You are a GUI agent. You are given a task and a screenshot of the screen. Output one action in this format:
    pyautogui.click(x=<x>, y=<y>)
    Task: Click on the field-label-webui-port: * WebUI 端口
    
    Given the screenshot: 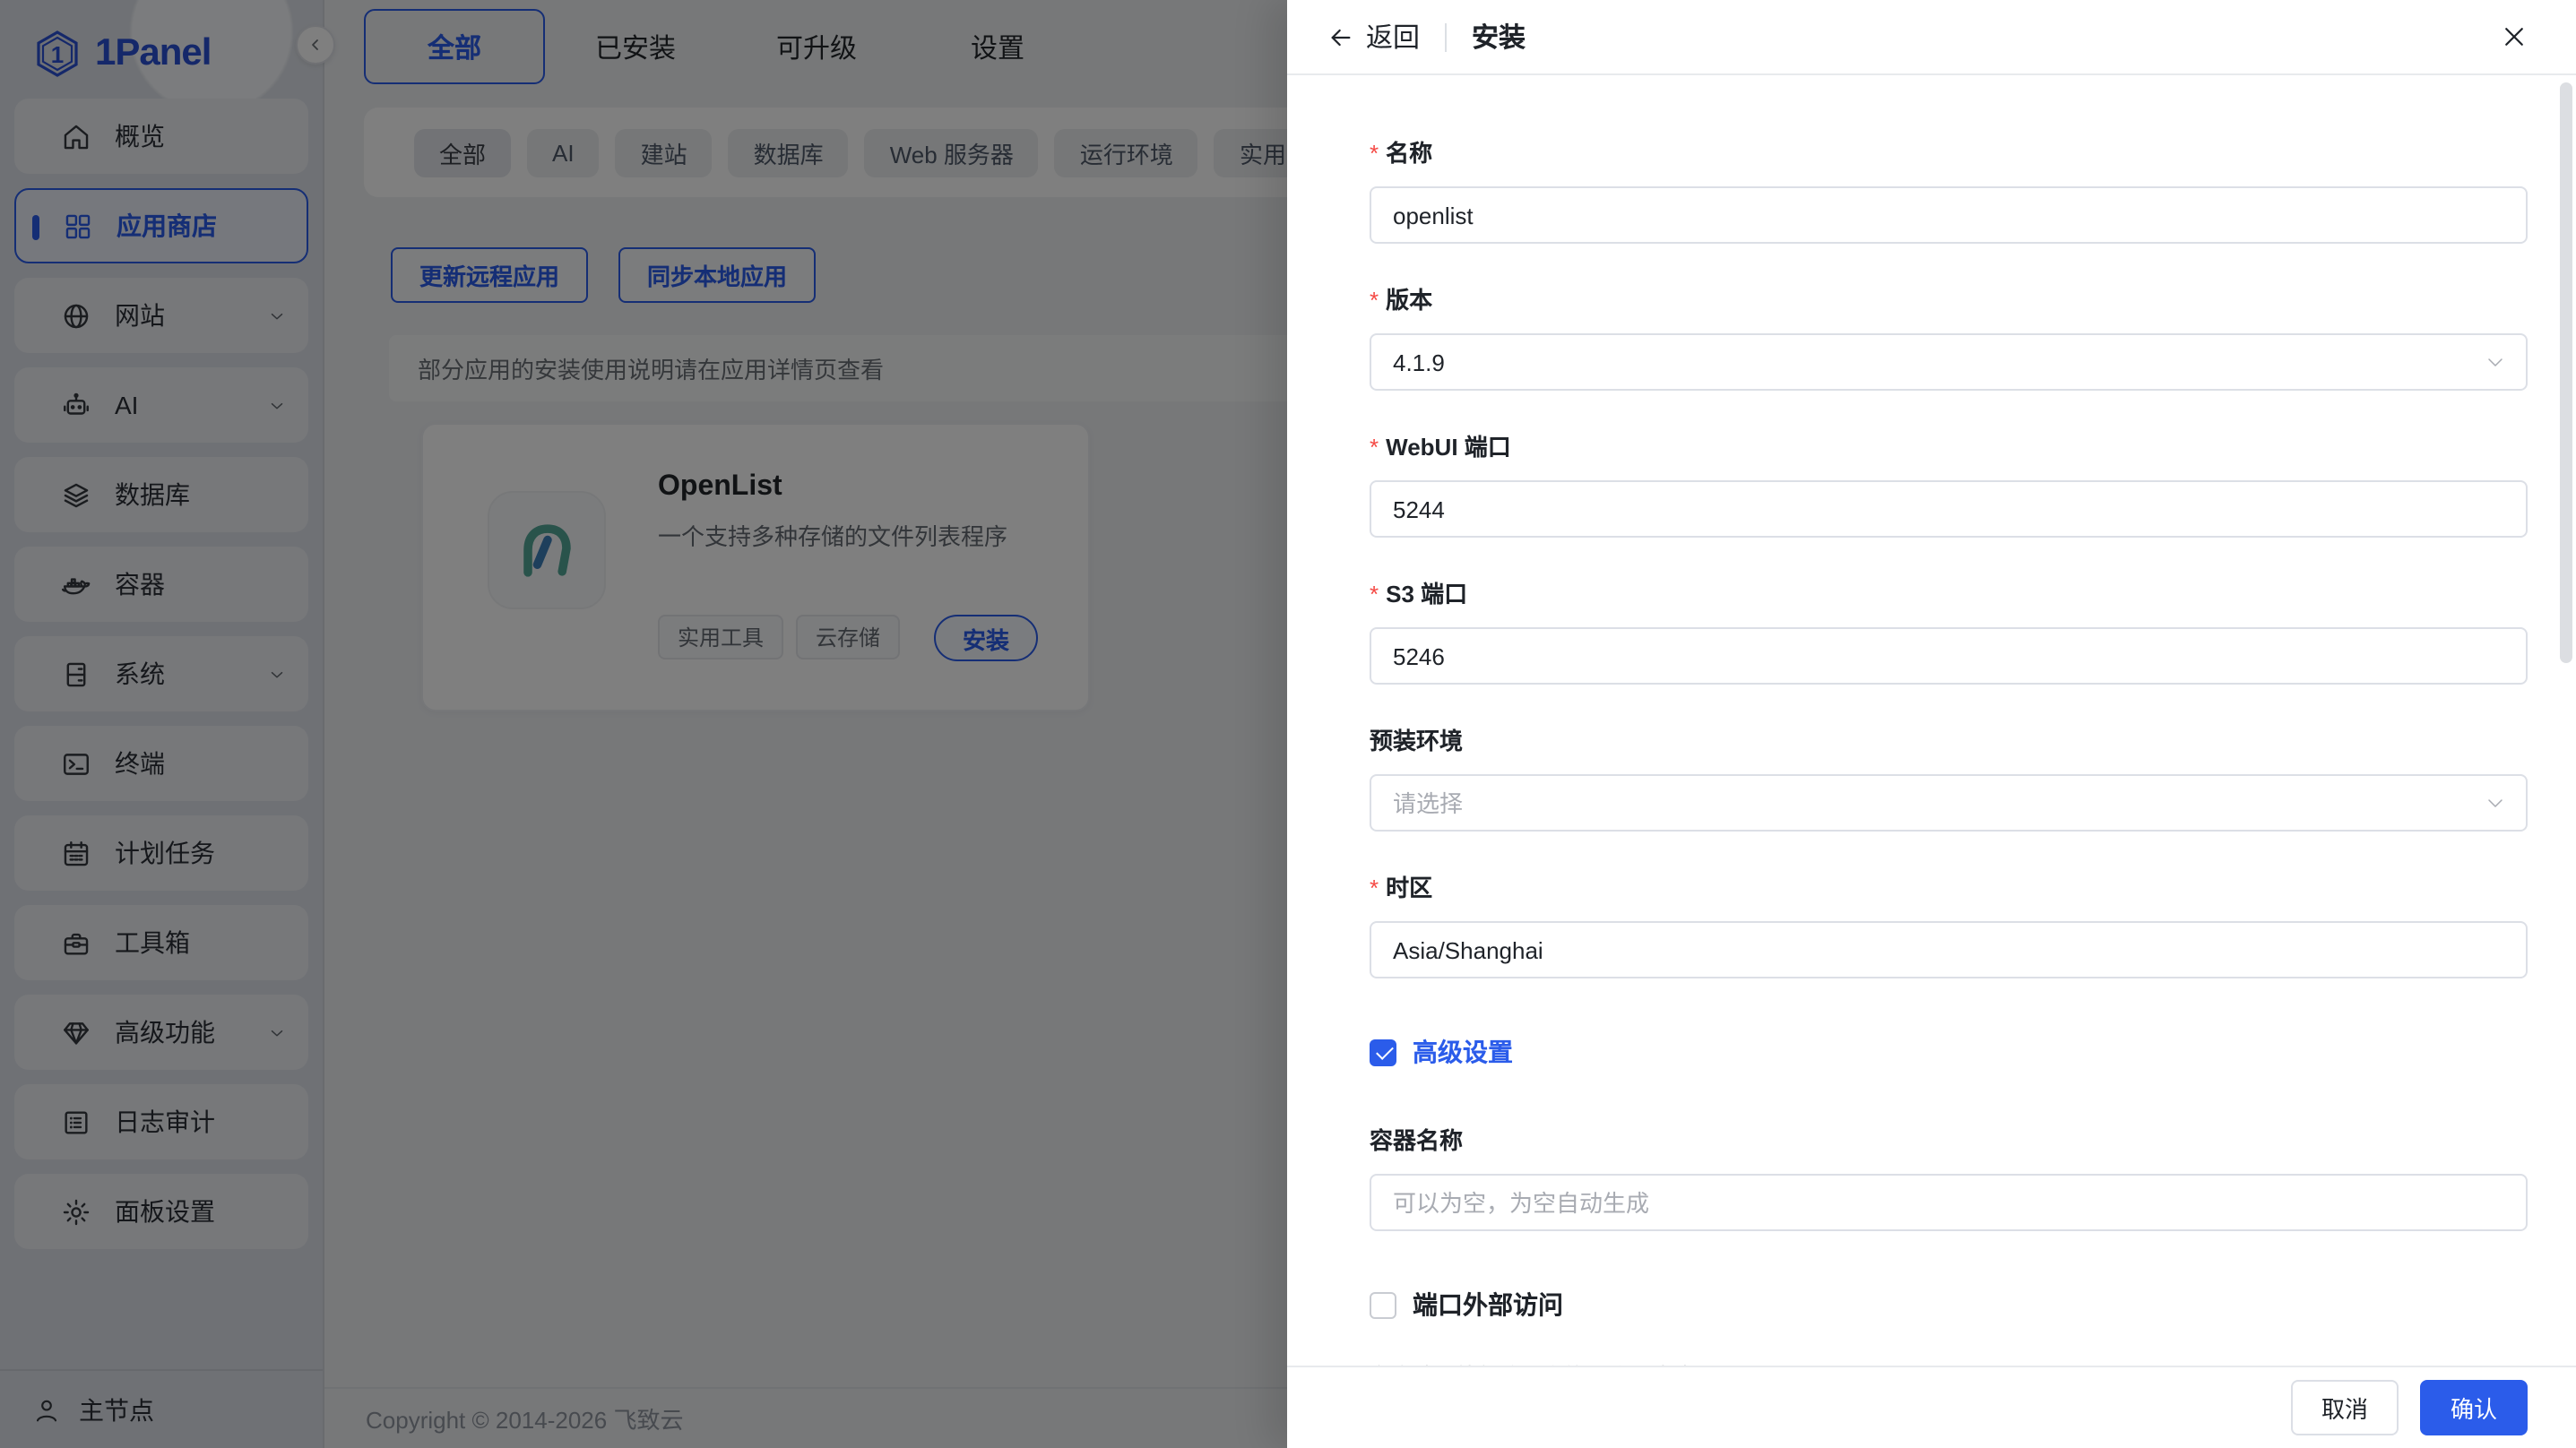 What is the action you would take?
    pyautogui.click(x=1440, y=447)
    